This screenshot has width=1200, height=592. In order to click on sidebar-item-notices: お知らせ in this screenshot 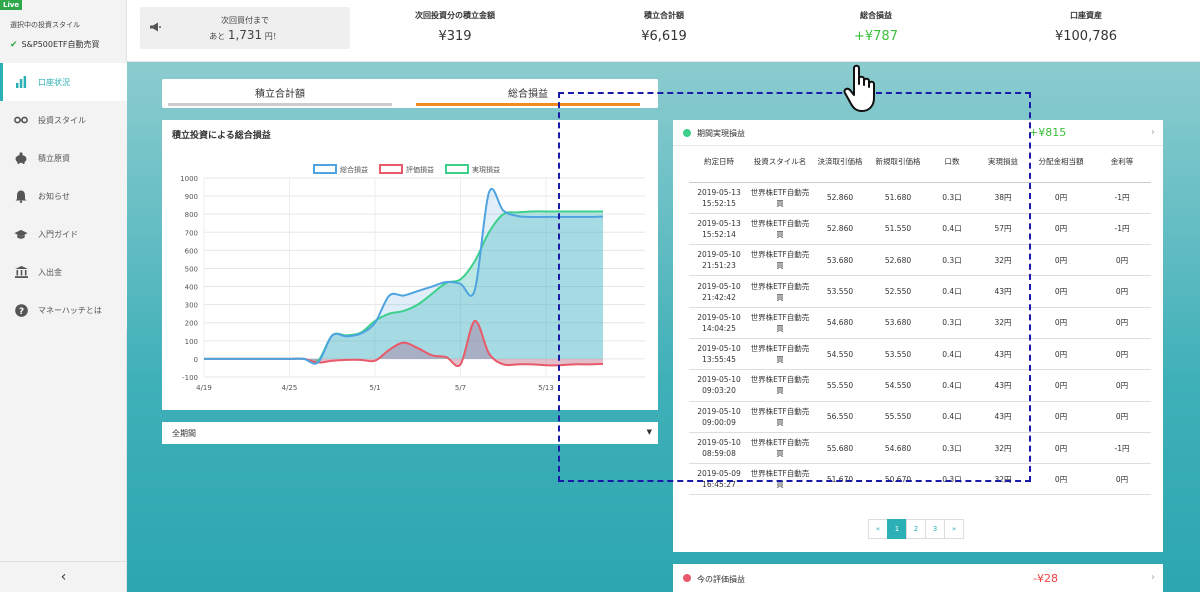, I will do `click(63, 196)`.